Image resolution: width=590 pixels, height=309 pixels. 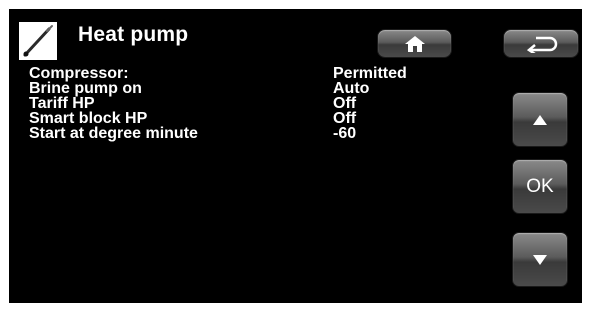 I want to click on param-label: Compressor:, so click(x=79, y=73).